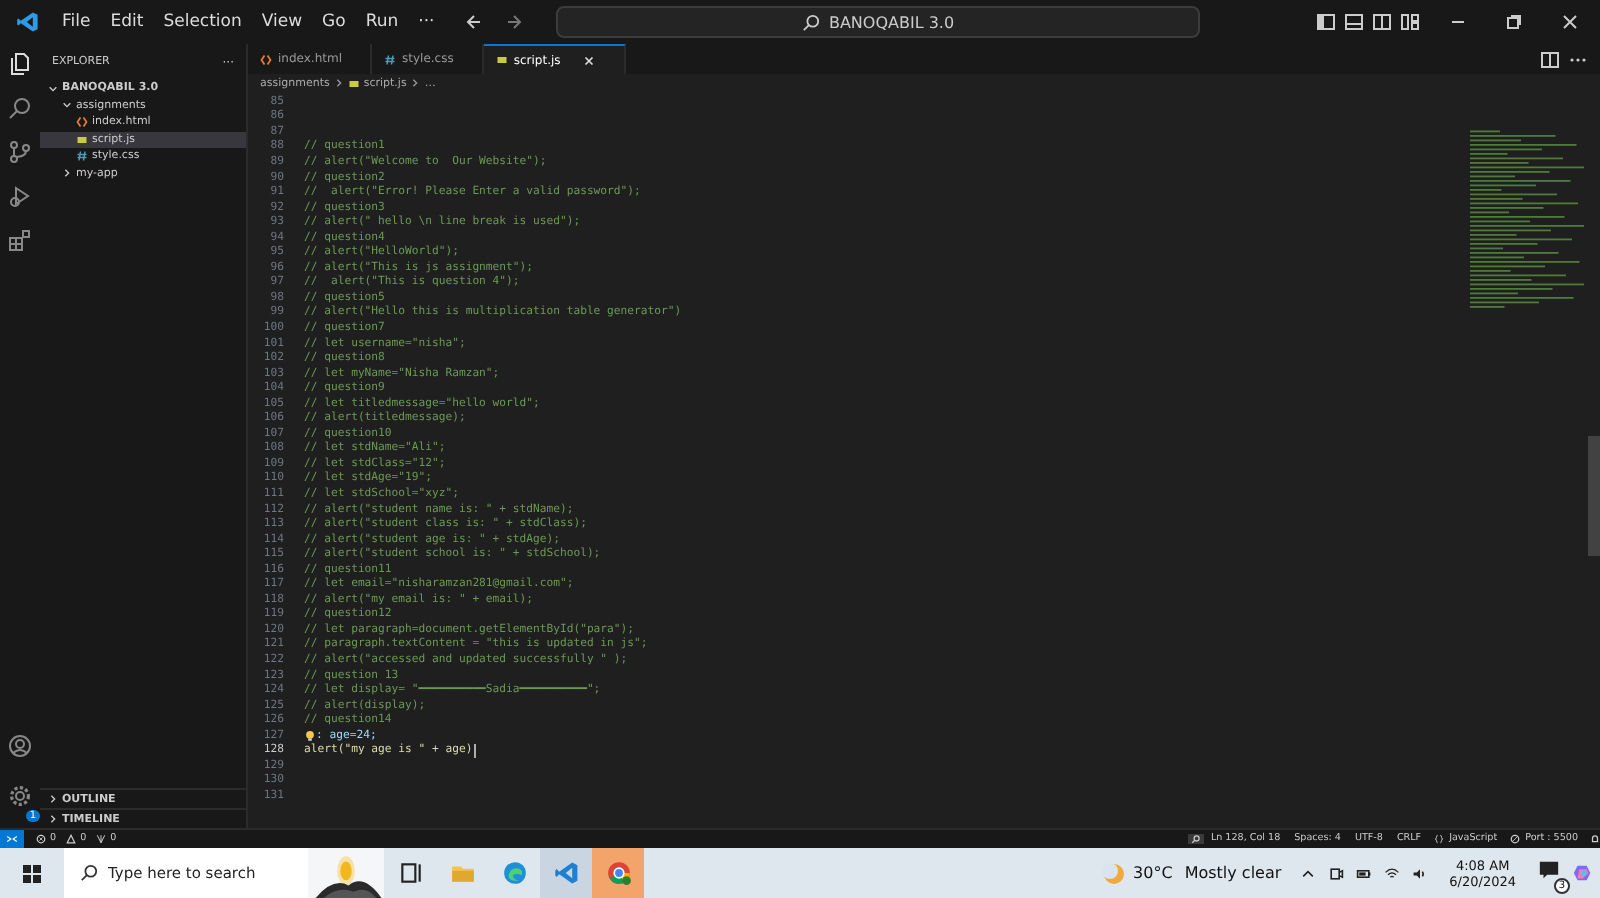 This screenshot has width=1600, height=898. I want to click on files-icon, so click(20, 64).